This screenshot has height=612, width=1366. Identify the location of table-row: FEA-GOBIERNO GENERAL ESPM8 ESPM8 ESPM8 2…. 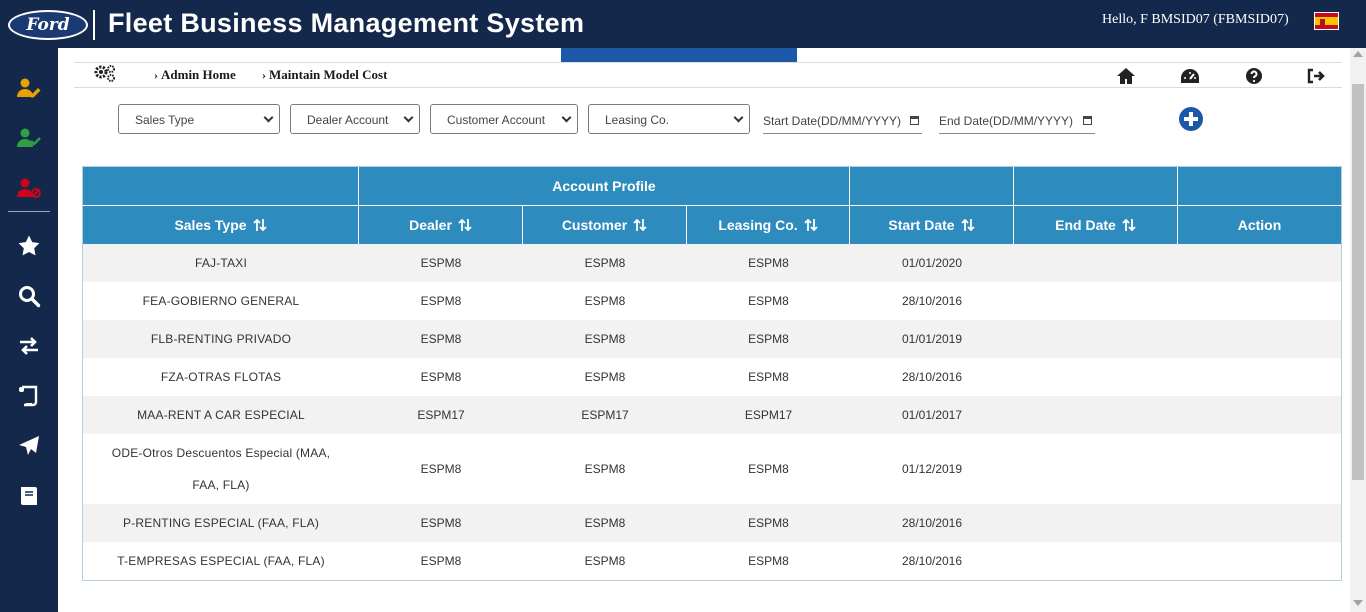
(712, 301).